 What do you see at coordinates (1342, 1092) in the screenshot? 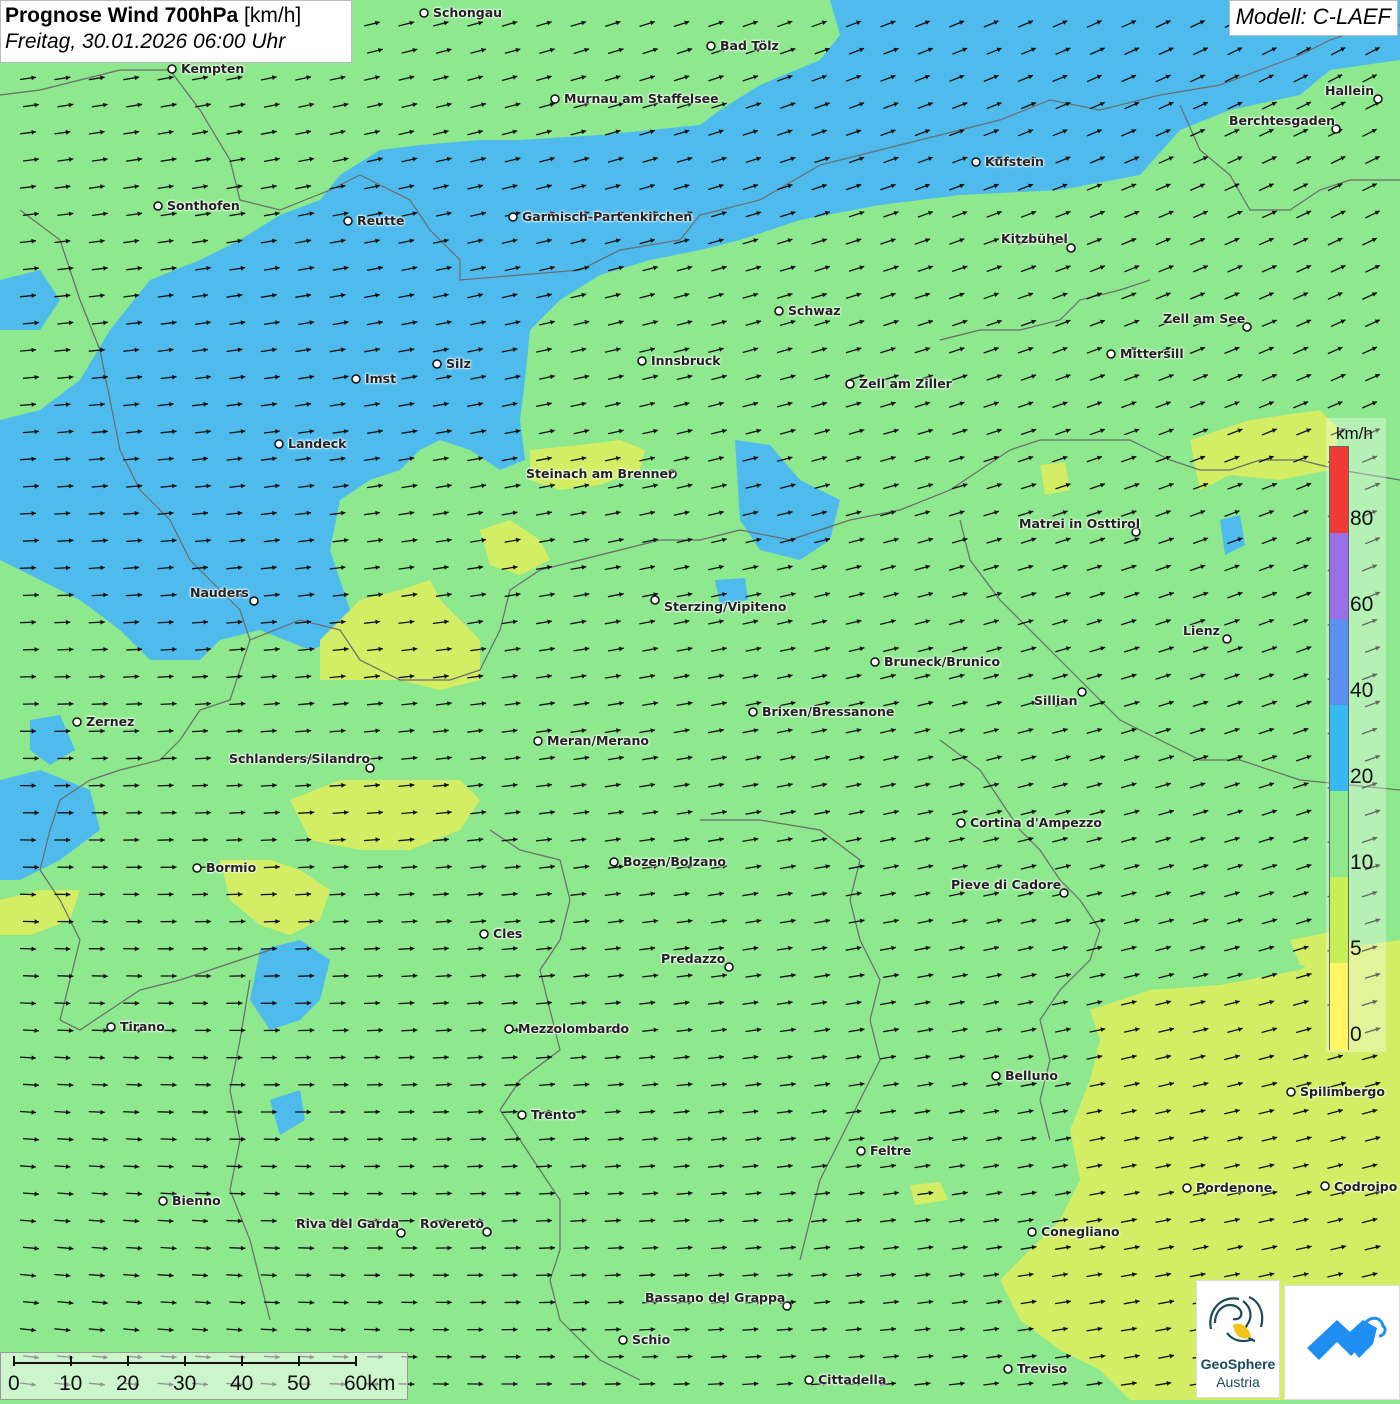
I see `city-label: Spilimbergo` at bounding box center [1342, 1092].